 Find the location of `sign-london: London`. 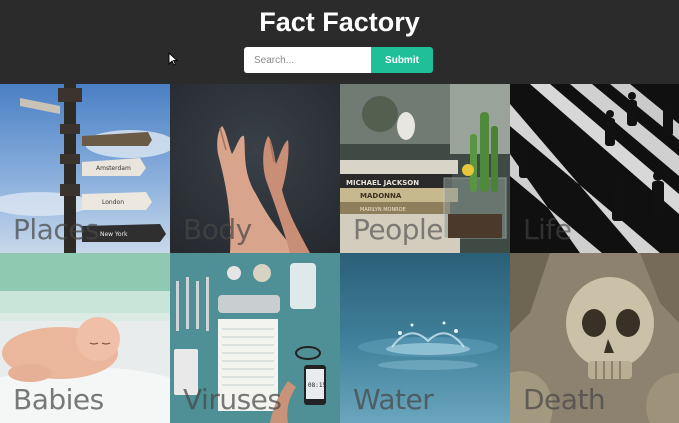

sign-london: London is located at coordinates (113, 202).